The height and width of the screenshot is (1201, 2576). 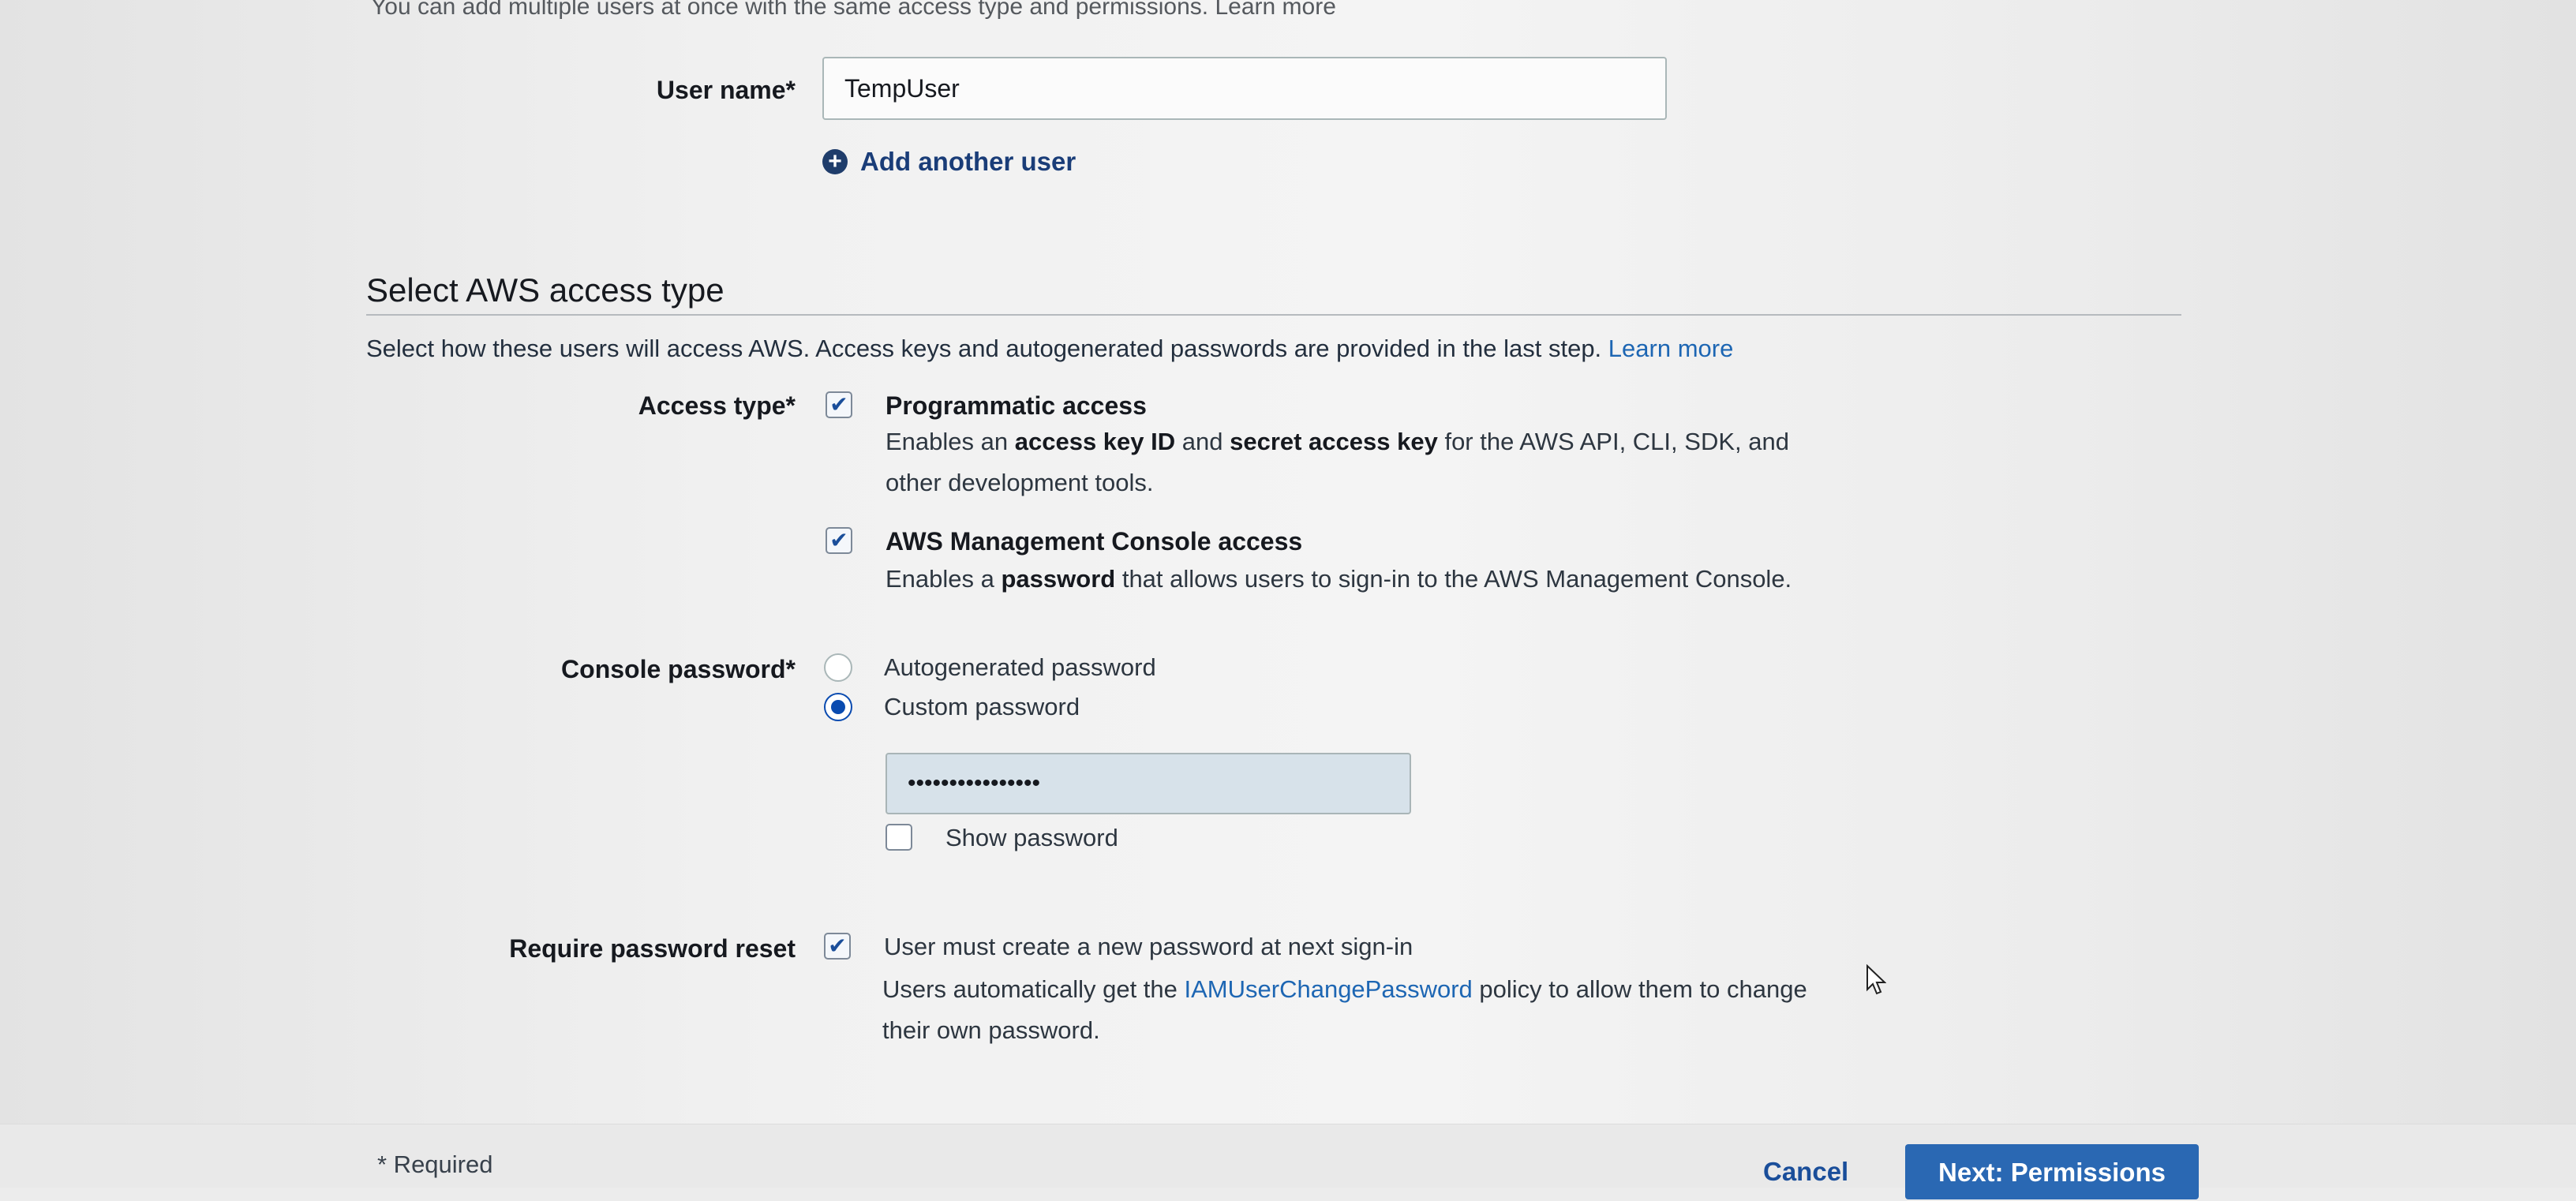 What do you see at coordinates (678, 669) in the screenshot?
I see `console-password-label: Console password*` at bounding box center [678, 669].